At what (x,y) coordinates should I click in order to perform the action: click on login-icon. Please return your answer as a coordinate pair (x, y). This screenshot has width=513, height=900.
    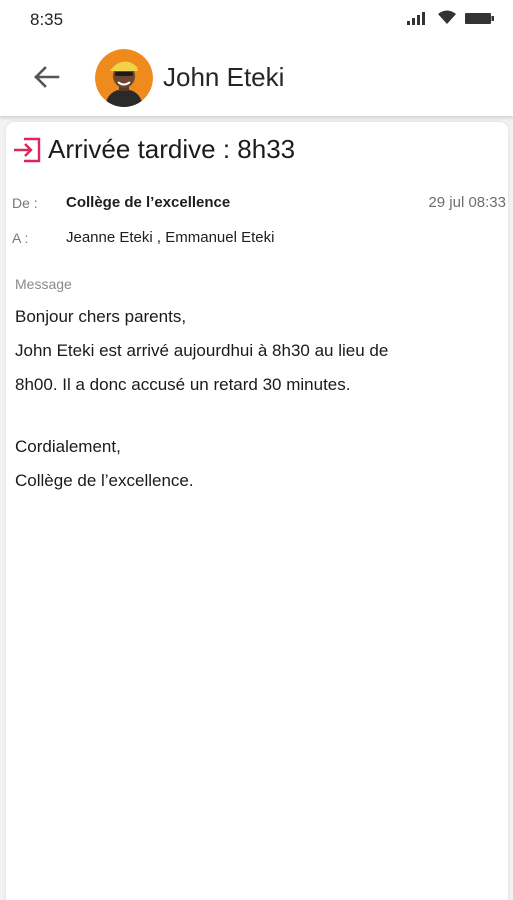
    Looking at the image, I should click on (27, 150).